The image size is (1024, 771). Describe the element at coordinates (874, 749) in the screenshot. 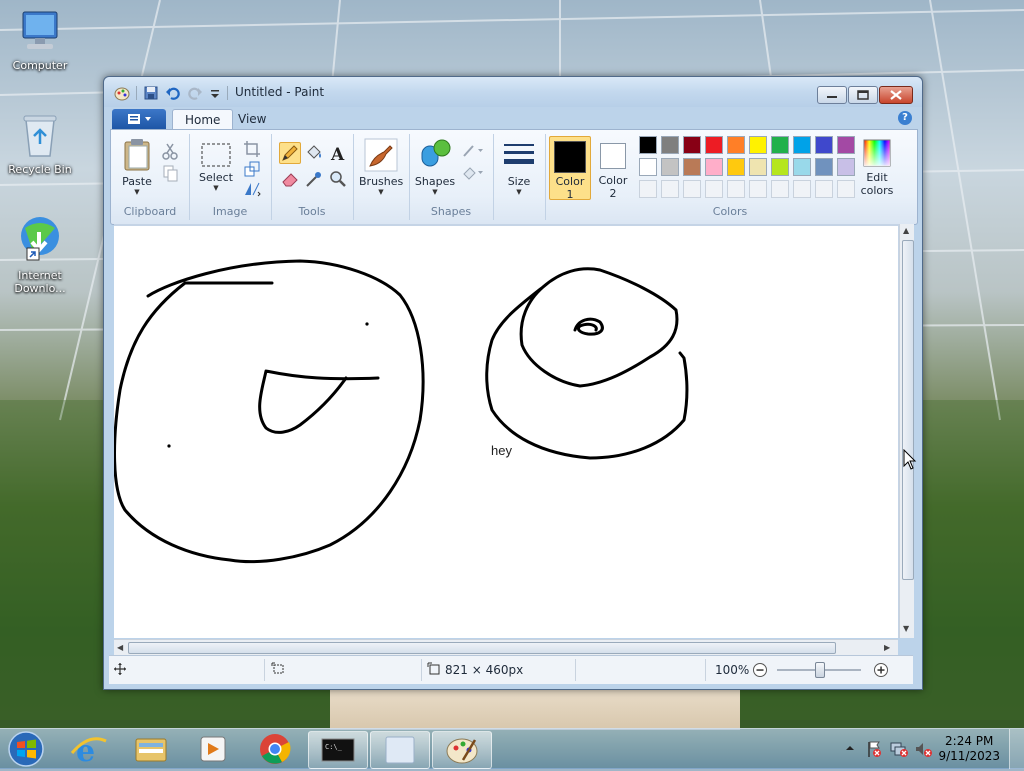

I see `action-center-flag-icon` at that location.